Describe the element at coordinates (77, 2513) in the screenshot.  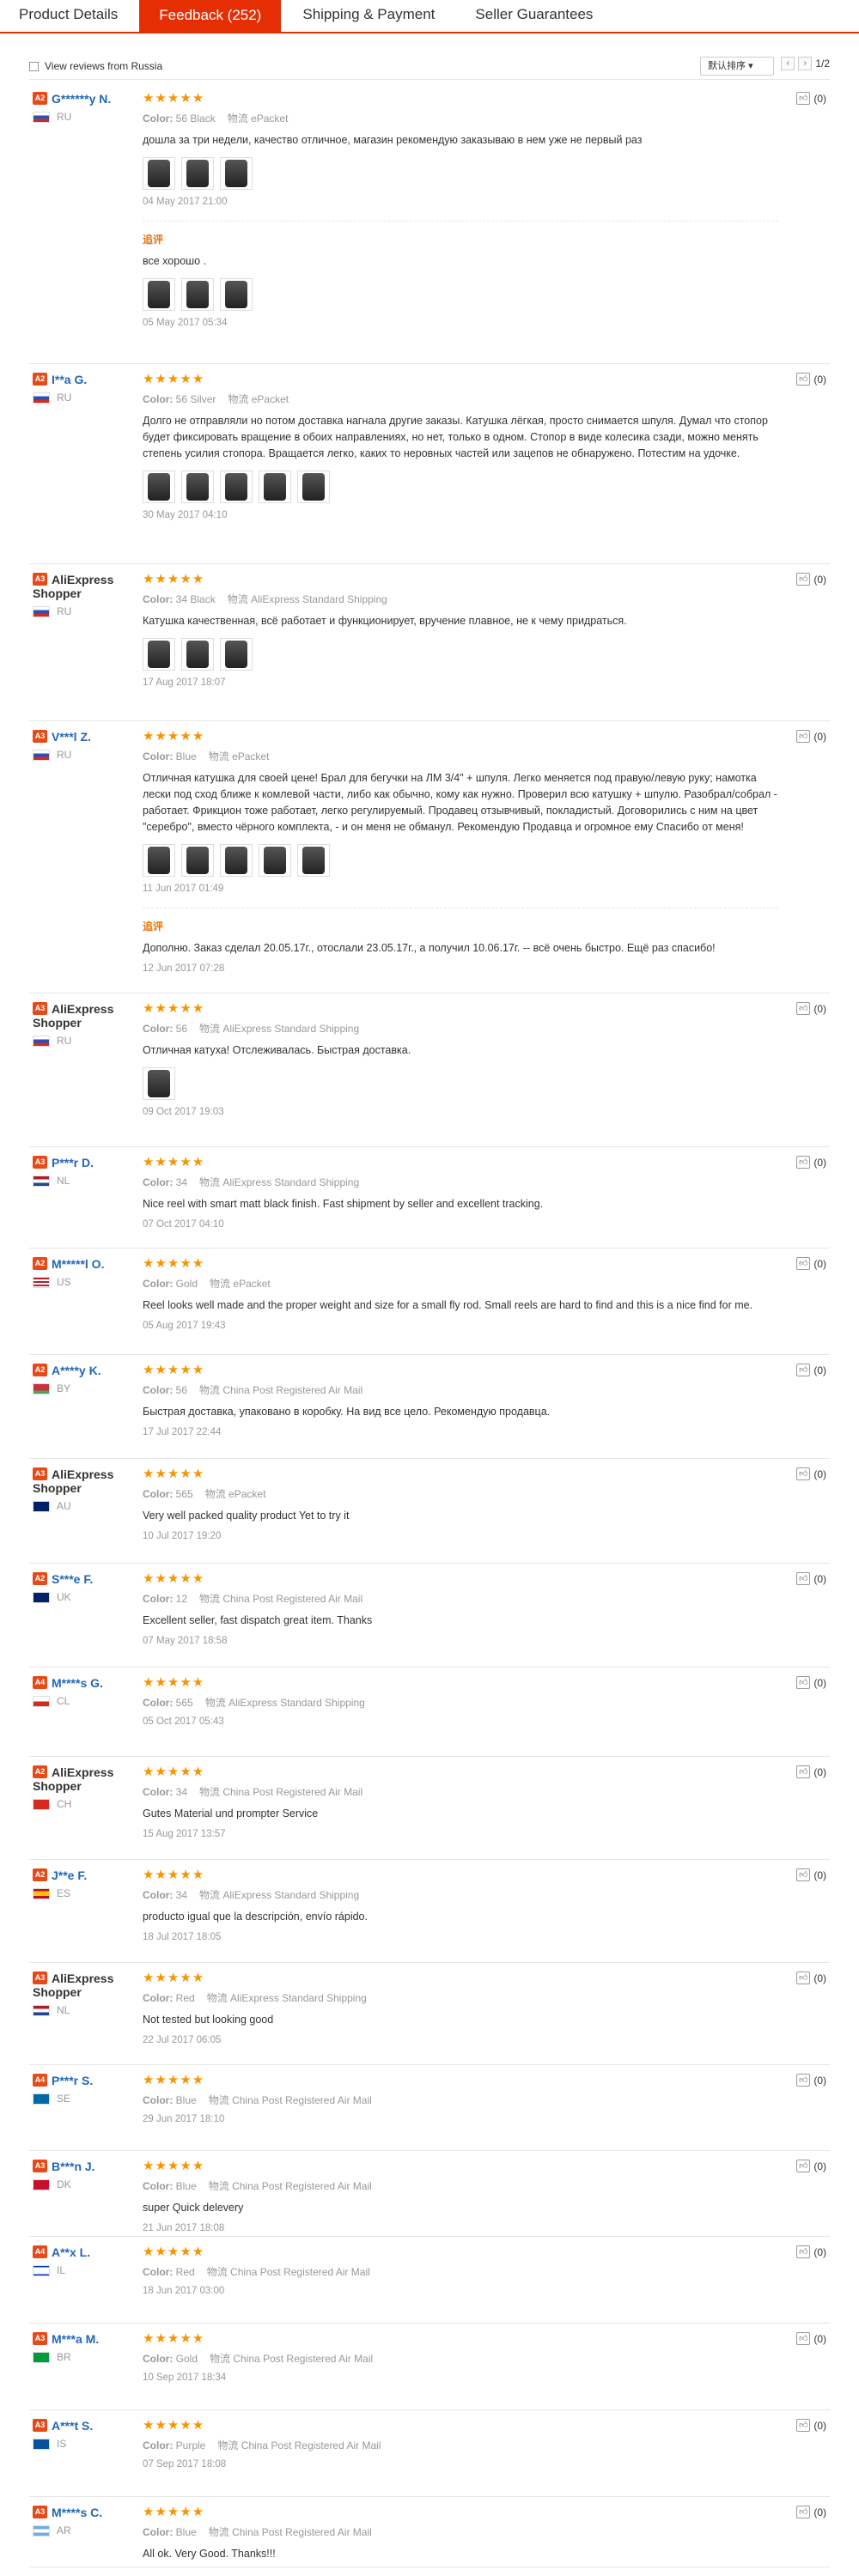
I see `reviewer-name: M****s C.` at that location.